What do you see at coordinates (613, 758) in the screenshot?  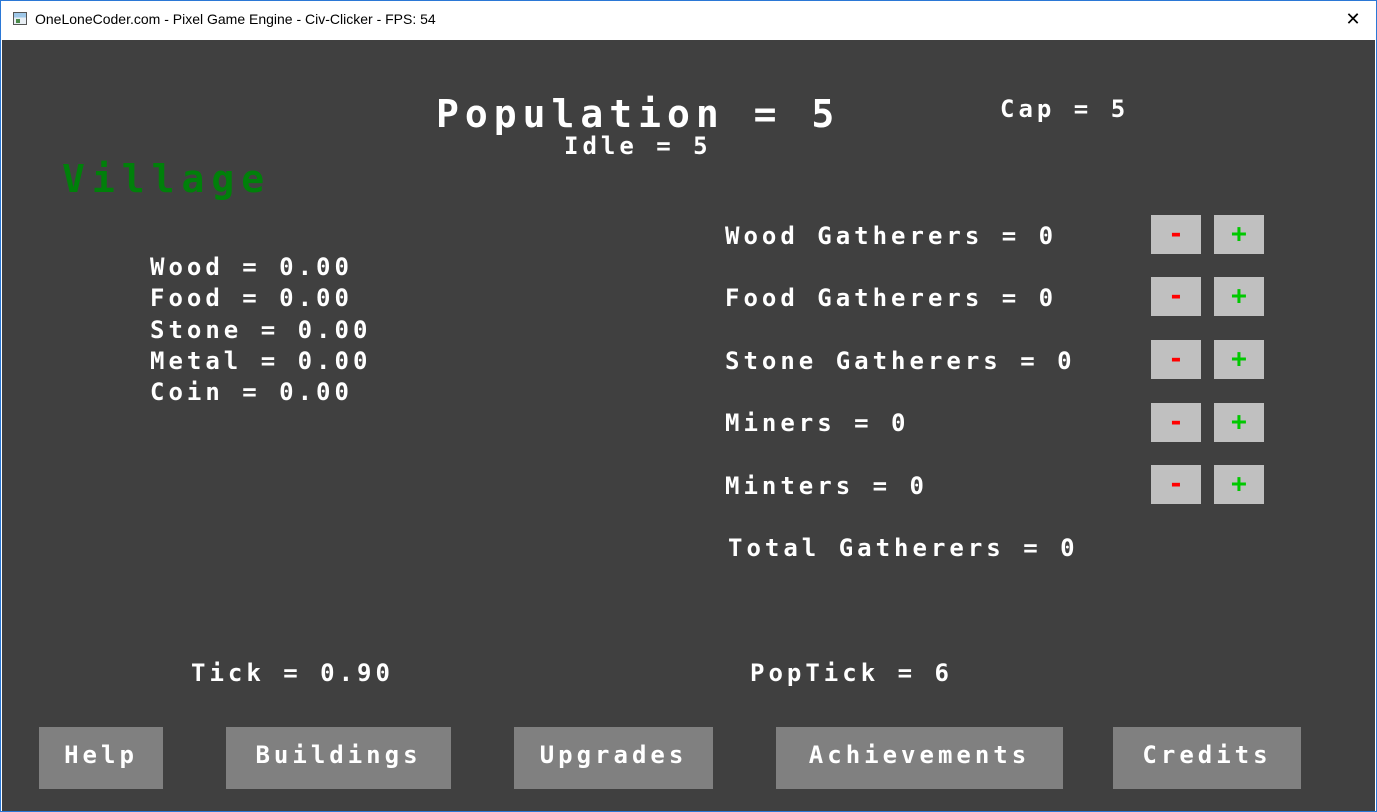 I see `upgrades-button: Upgrades` at bounding box center [613, 758].